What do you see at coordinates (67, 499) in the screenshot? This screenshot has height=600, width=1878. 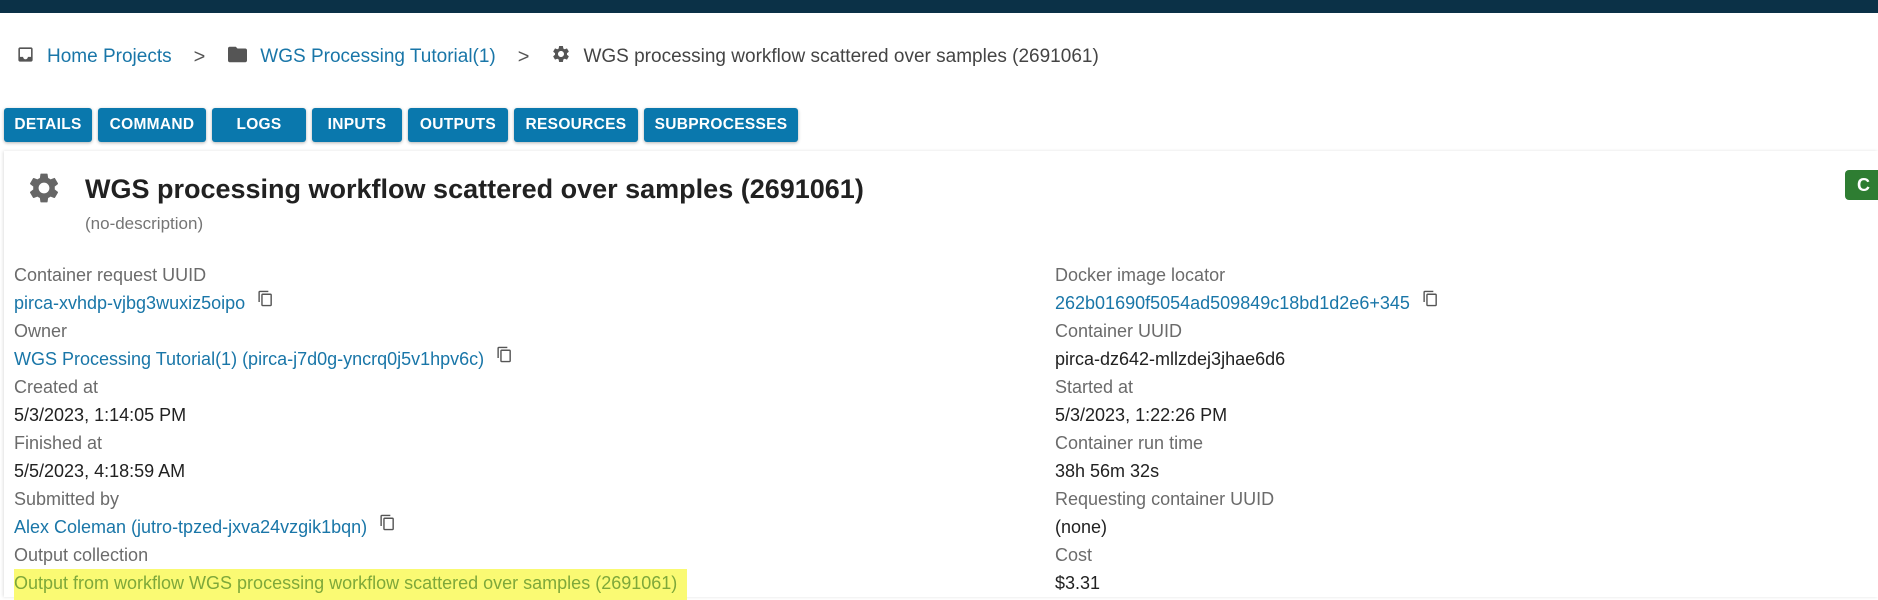 I see `submitted-by-label: Submitted by` at bounding box center [67, 499].